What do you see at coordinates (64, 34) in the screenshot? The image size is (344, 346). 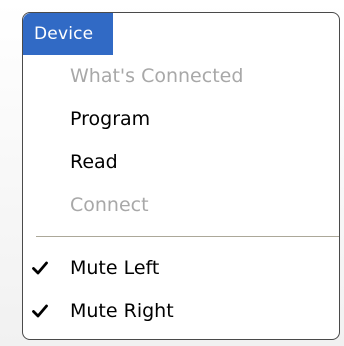 I see `menu-title: Device` at bounding box center [64, 34].